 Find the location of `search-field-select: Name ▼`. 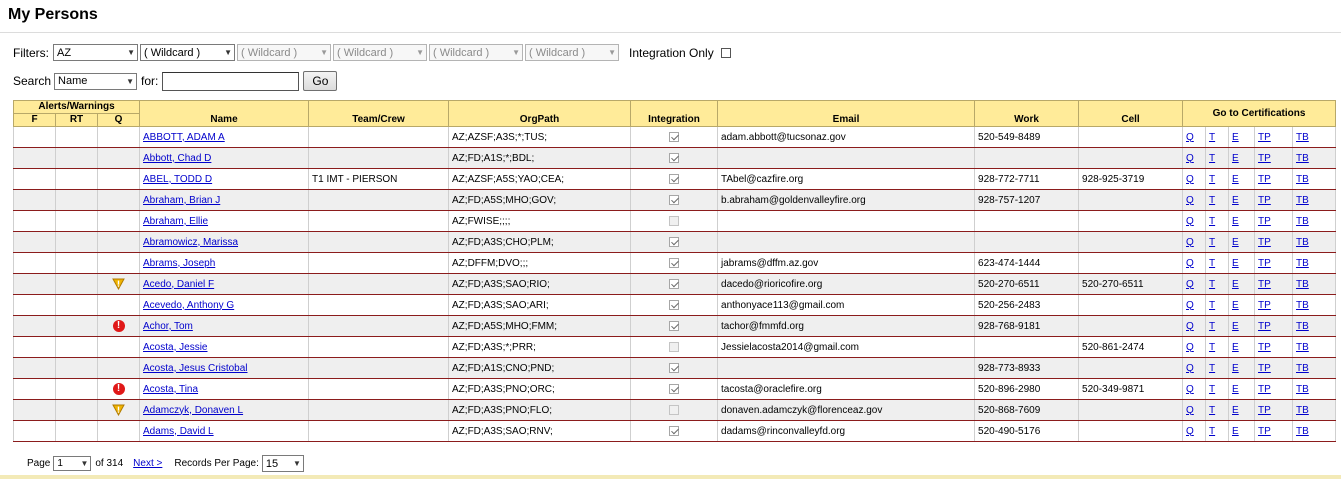

search-field-select: Name ▼ is located at coordinates (96, 81).